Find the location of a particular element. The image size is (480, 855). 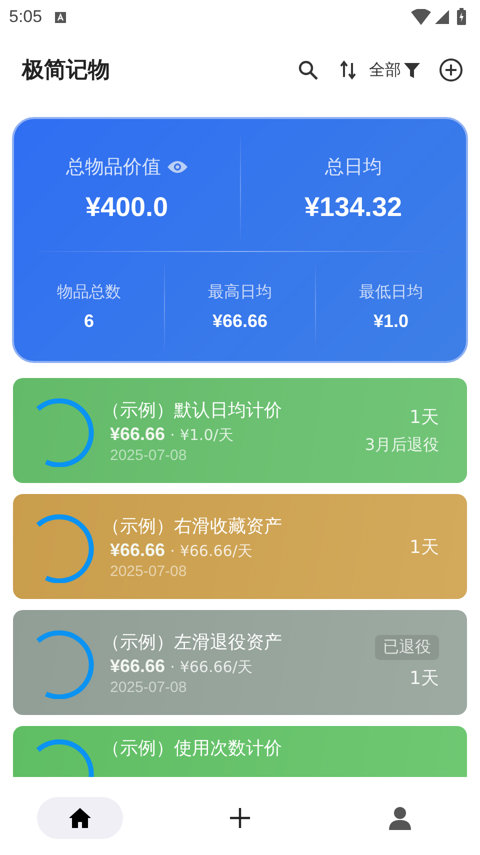

item-card: （示例）默认日均计价 ¥66.66 · ¥1.0/天 2025-07-08 1天 3月后退役 is located at coordinates (240, 430).